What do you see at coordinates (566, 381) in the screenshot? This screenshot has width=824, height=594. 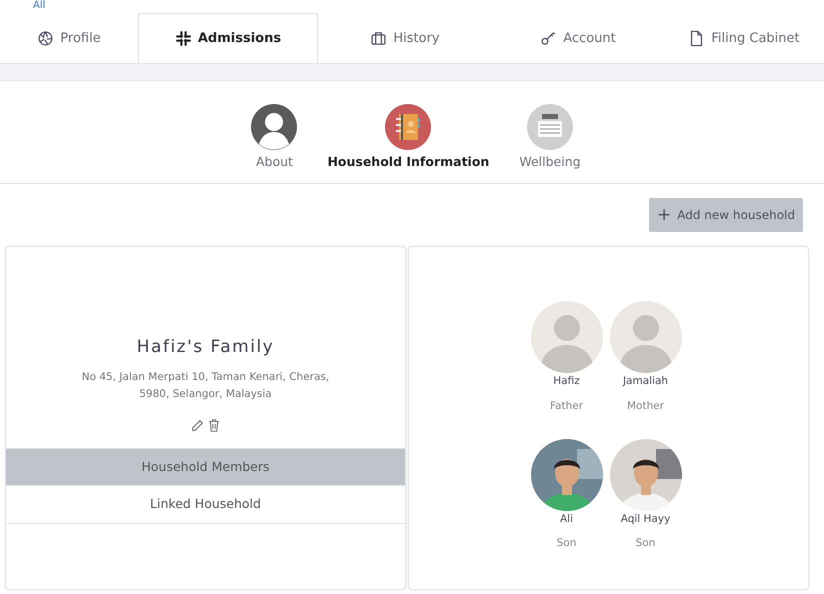 I see `member-name: Hafiz` at bounding box center [566, 381].